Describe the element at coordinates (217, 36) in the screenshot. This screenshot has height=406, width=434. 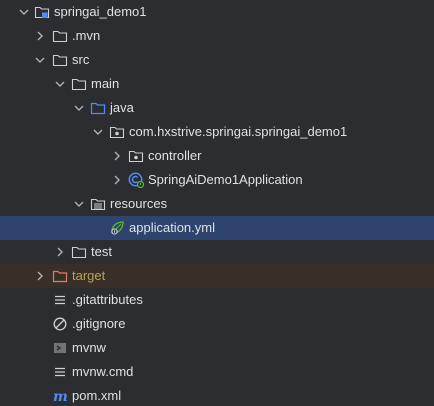
I see `tree-node-mvn: .mvn` at that location.